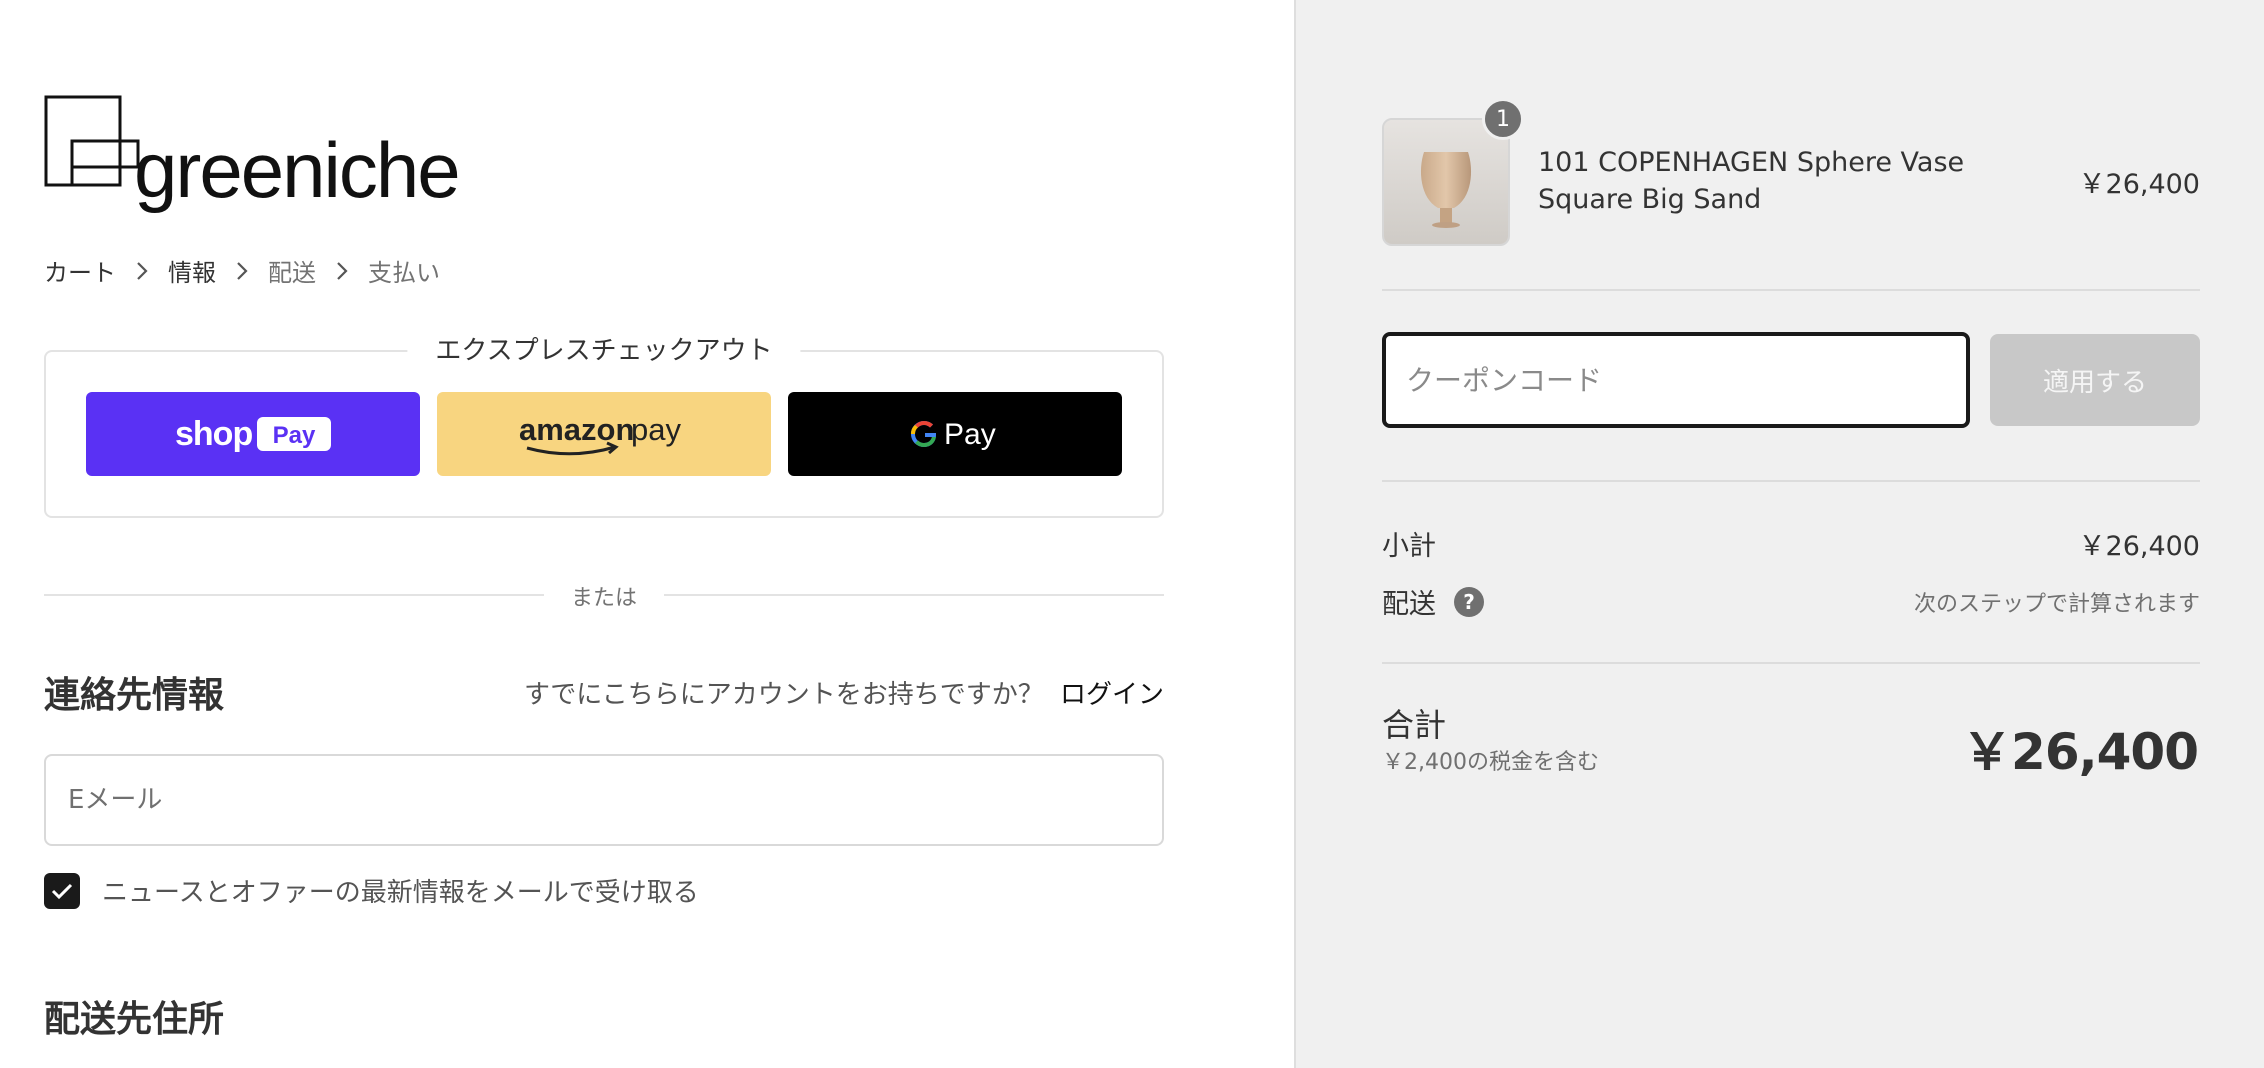 The height and width of the screenshot is (1068, 2264). I want to click on login-prompt: すでにこちらにアカウントをお持ちですか？ ログイン, so click(844, 692).